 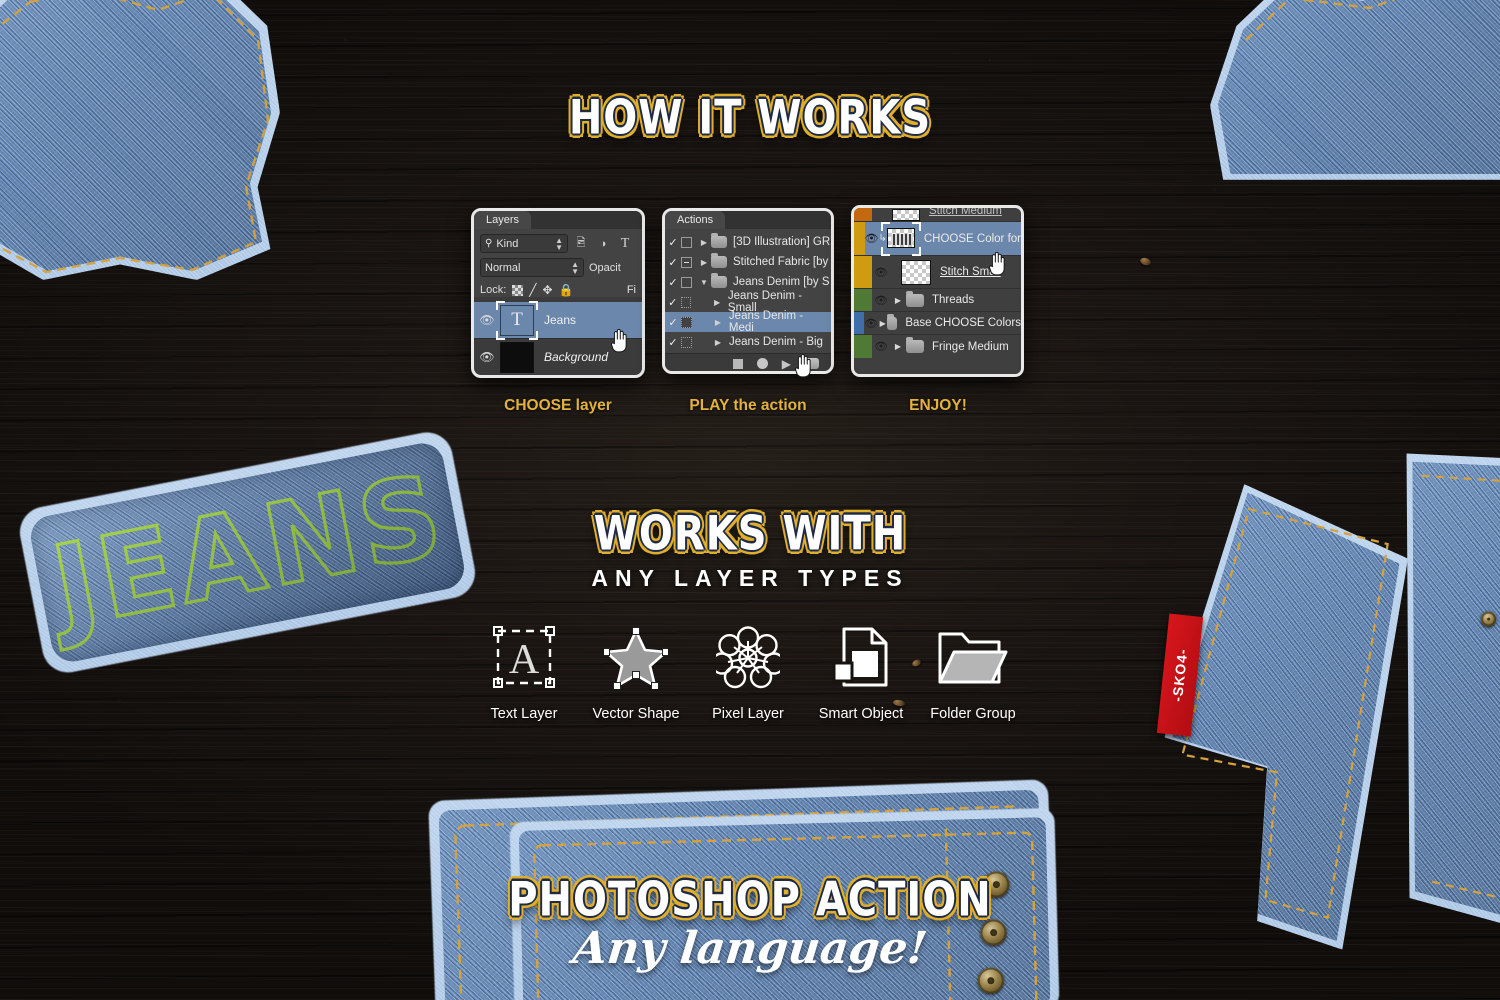 What do you see at coordinates (524, 243) in the screenshot?
I see `kind-filter-select: ⚲ Kind ▲ ▼` at bounding box center [524, 243].